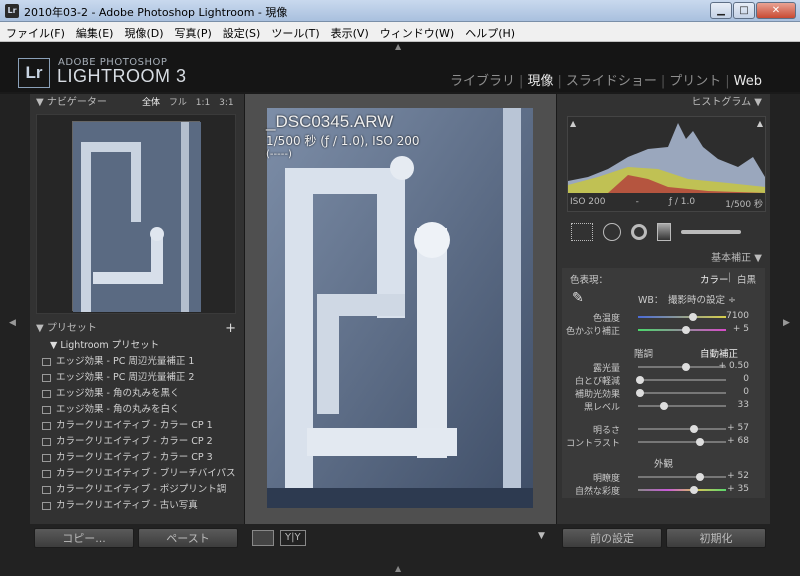 This screenshot has height=576, width=800. Describe the element at coordinates (573, 123) in the screenshot. I see `shadow-clipping-icon: ▲` at that location.